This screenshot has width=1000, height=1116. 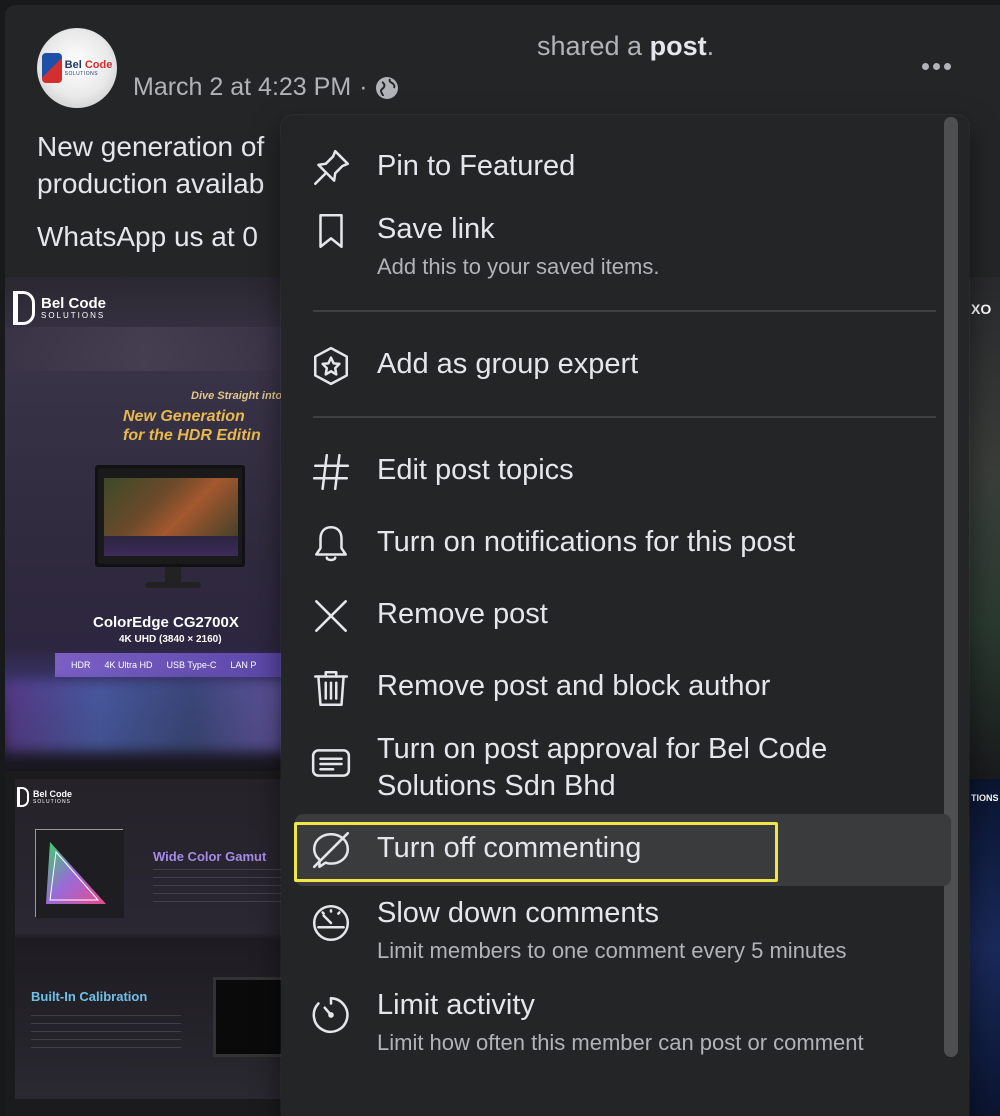 What do you see at coordinates (148, 236) in the screenshot?
I see `post-body-line: WhatsApp us at 0` at bounding box center [148, 236].